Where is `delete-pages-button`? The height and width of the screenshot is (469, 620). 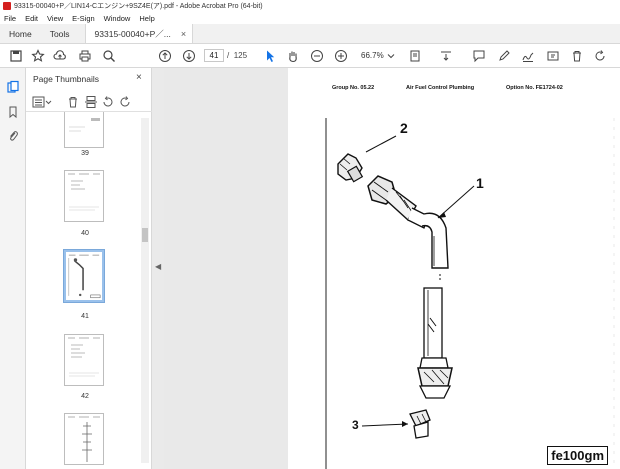
delete-pages-button is located at coordinates (73, 102).